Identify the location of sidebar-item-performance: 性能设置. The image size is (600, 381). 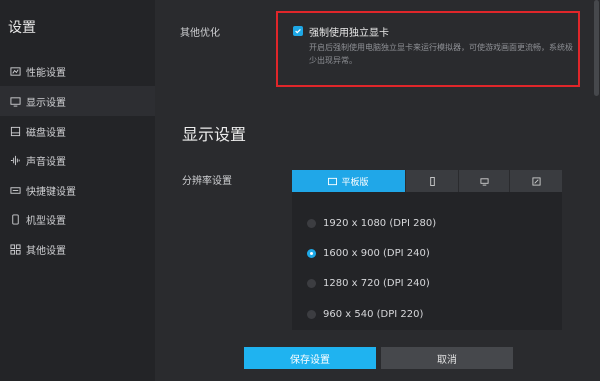
(77, 71).